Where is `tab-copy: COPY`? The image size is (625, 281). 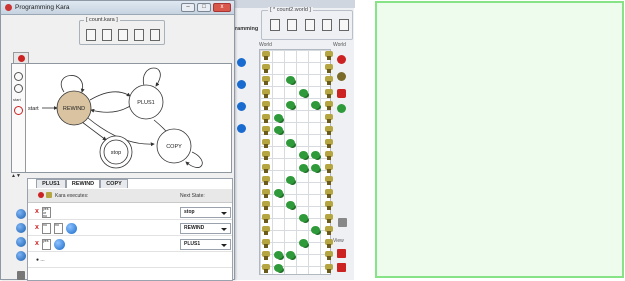 tab-copy: COPY is located at coordinates (114, 183).